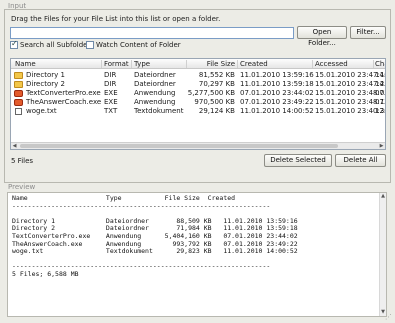 The image size is (395, 323). What do you see at coordinates (22, 187) in the screenshot?
I see `preview-section-title: Preview` at bounding box center [22, 187].